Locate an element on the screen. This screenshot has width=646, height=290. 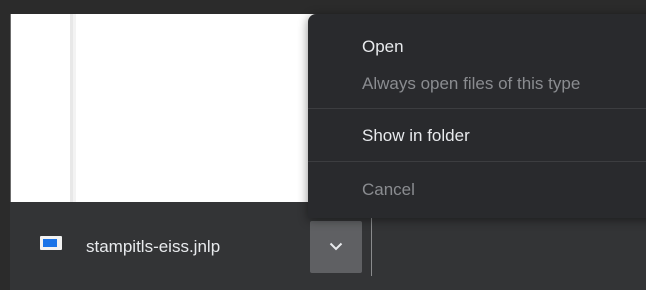
download-filename: stampitls-eiss.jnlp is located at coordinates (153, 247).